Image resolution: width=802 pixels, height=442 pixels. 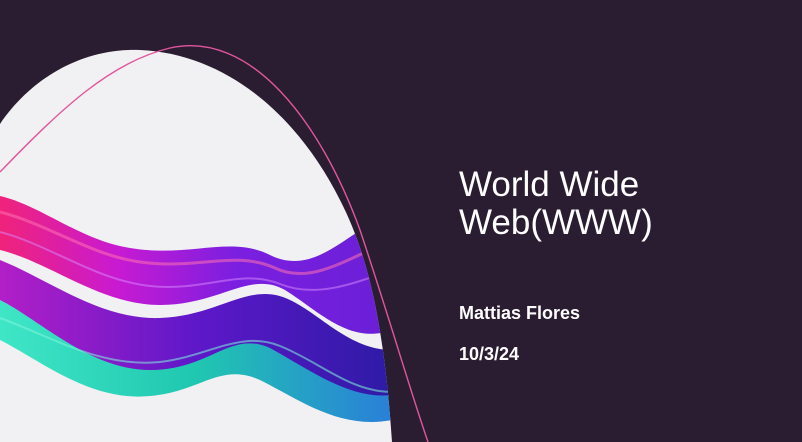 What do you see at coordinates (556, 203) in the screenshot?
I see `slide-title: World Wide Web(WWW)` at bounding box center [556, 203].